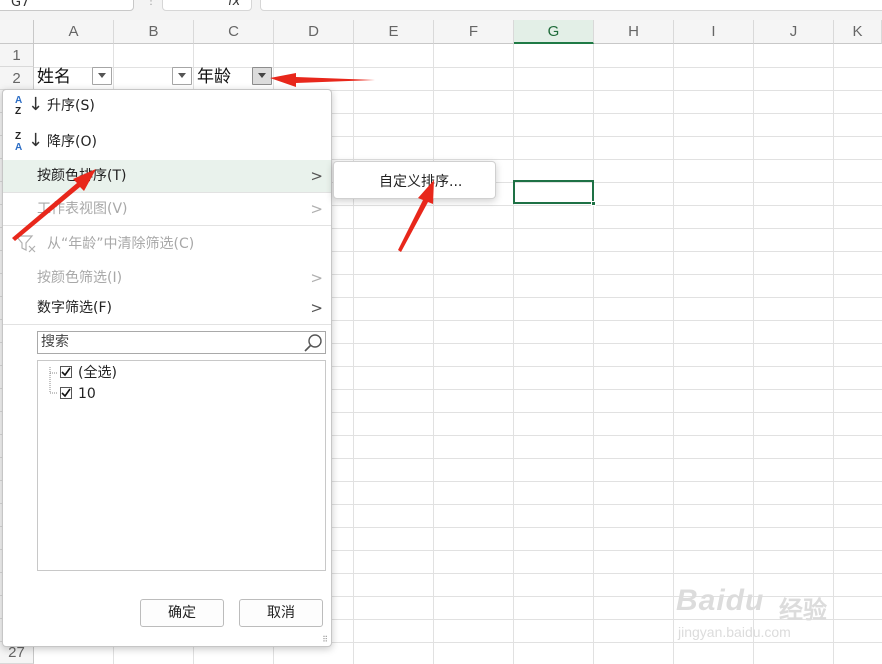  I want to click on name-box: G7, so click(67, 5).